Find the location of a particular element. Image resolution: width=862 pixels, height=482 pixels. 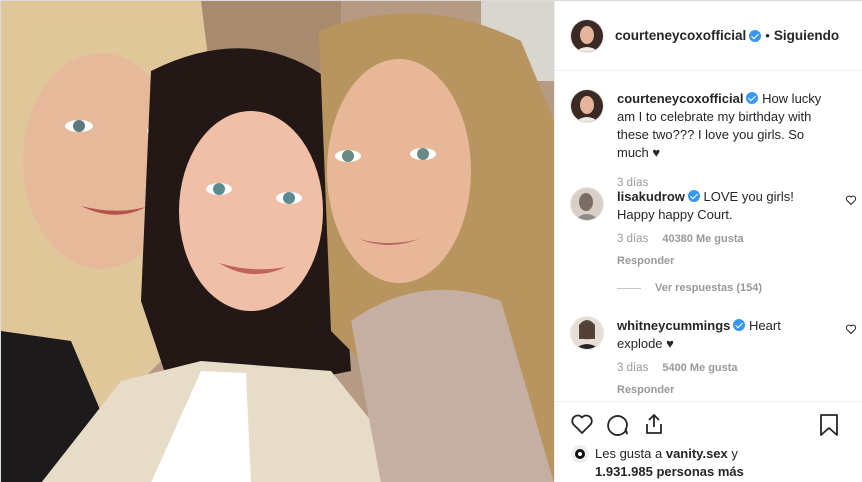

liker-avatar is located at coordinates (580, 454).